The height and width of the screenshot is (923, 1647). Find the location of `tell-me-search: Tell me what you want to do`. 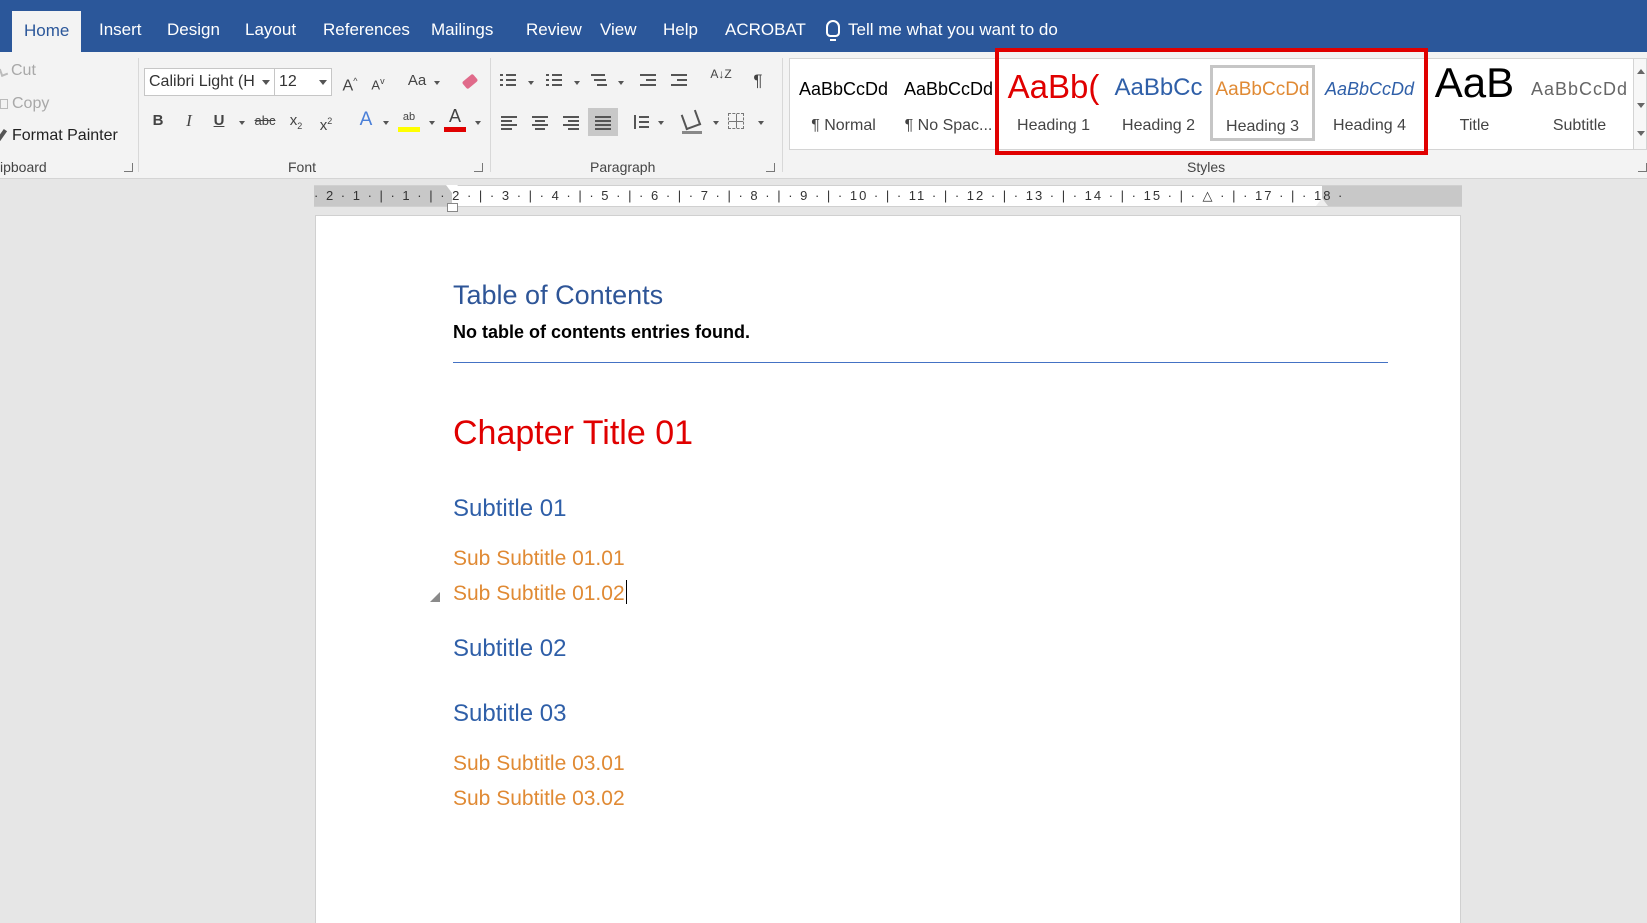

tell-me-search: Tell me what you want to do is located at coordinates (942, 26).